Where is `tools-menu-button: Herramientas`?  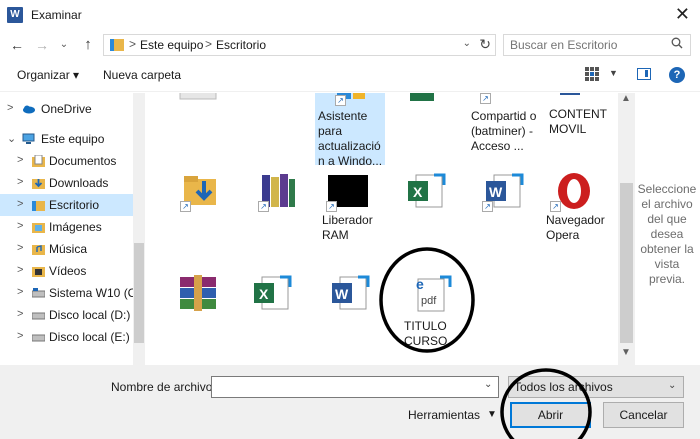
tools-menu-button: Herramientas is located at coordinates (444, 415).